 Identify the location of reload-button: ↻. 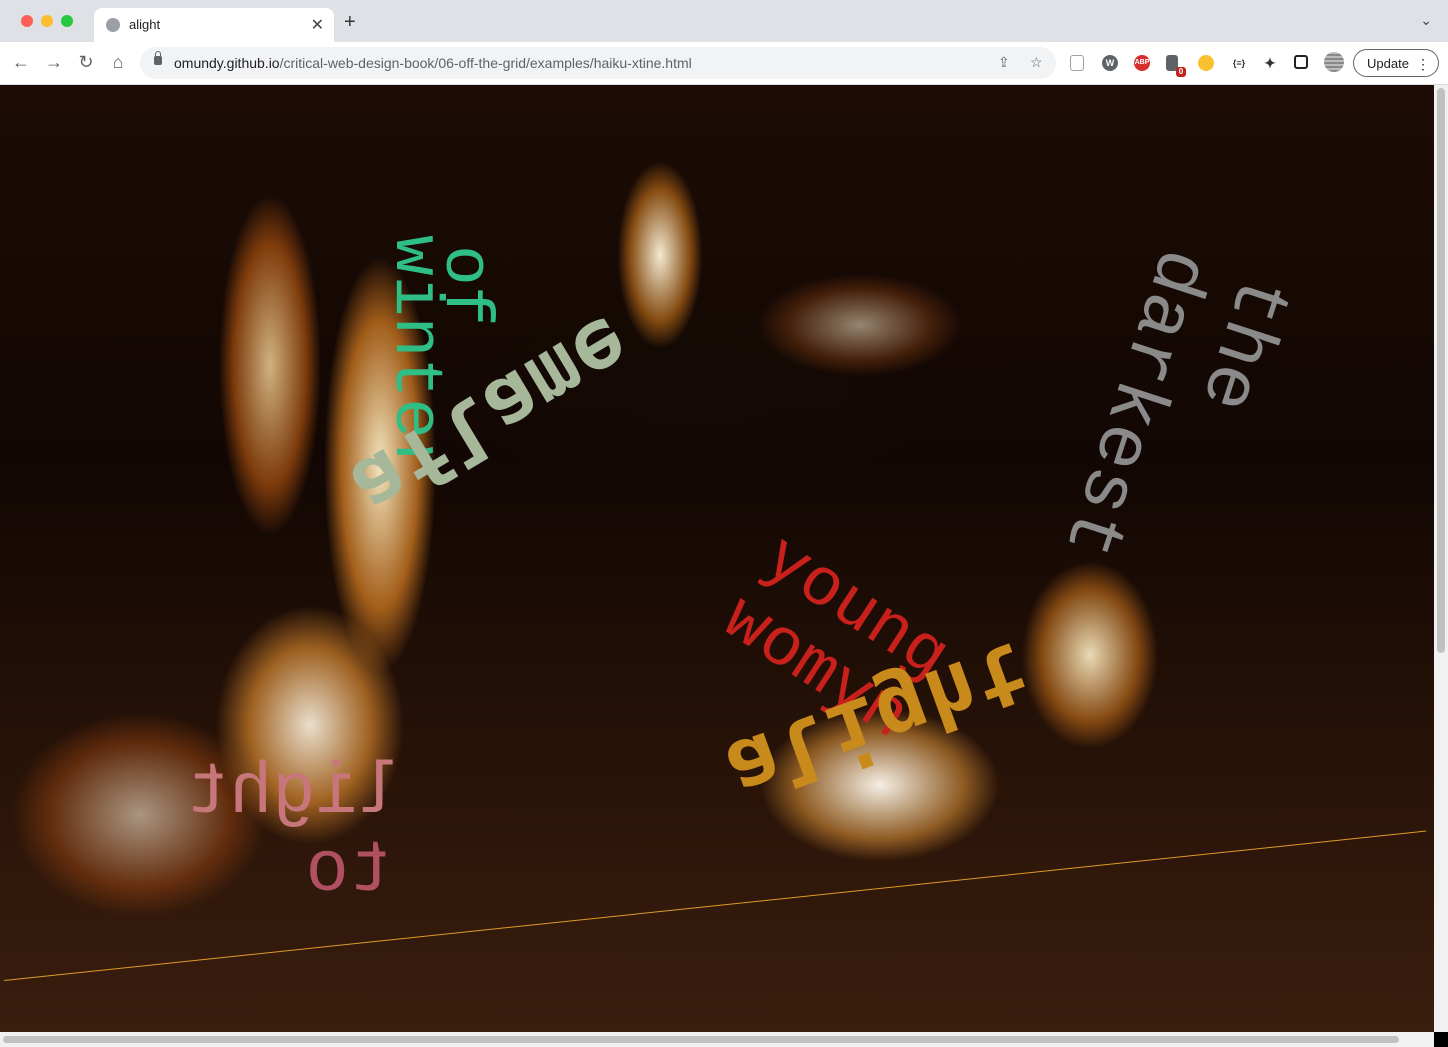
(86, 62).